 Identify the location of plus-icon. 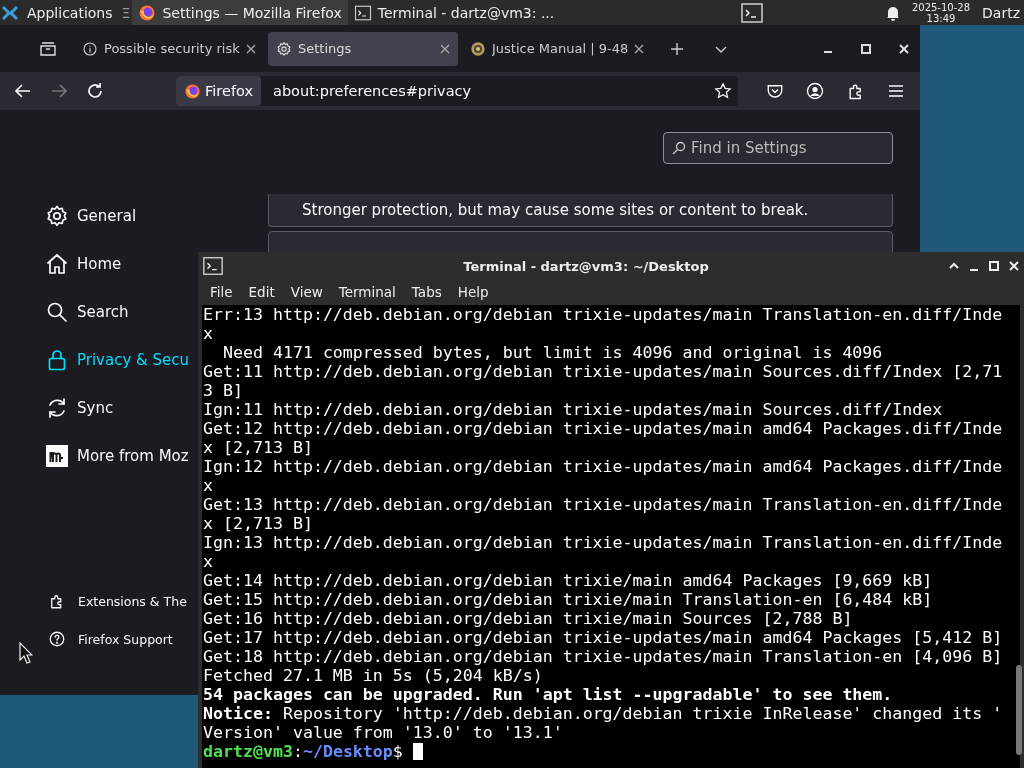
(677, 48).